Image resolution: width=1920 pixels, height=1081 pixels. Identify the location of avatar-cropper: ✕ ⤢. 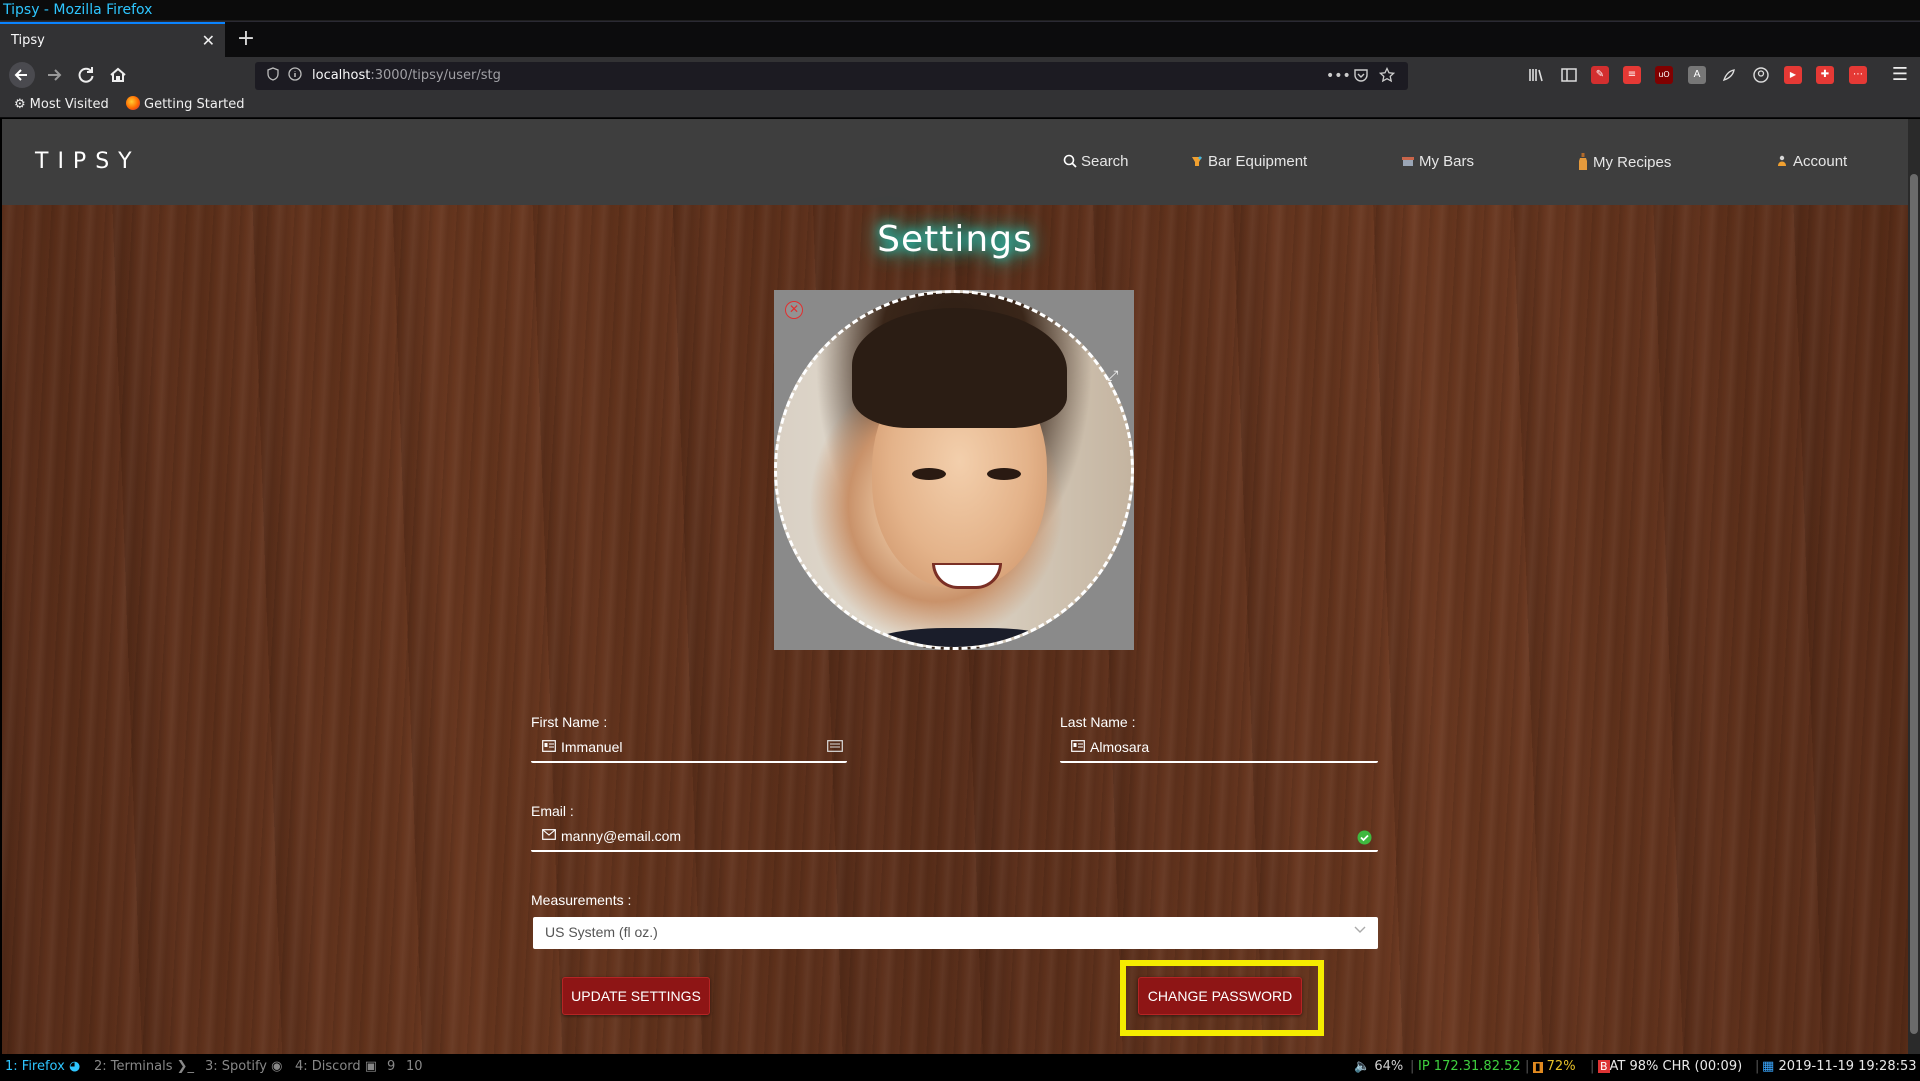
(954, 470).